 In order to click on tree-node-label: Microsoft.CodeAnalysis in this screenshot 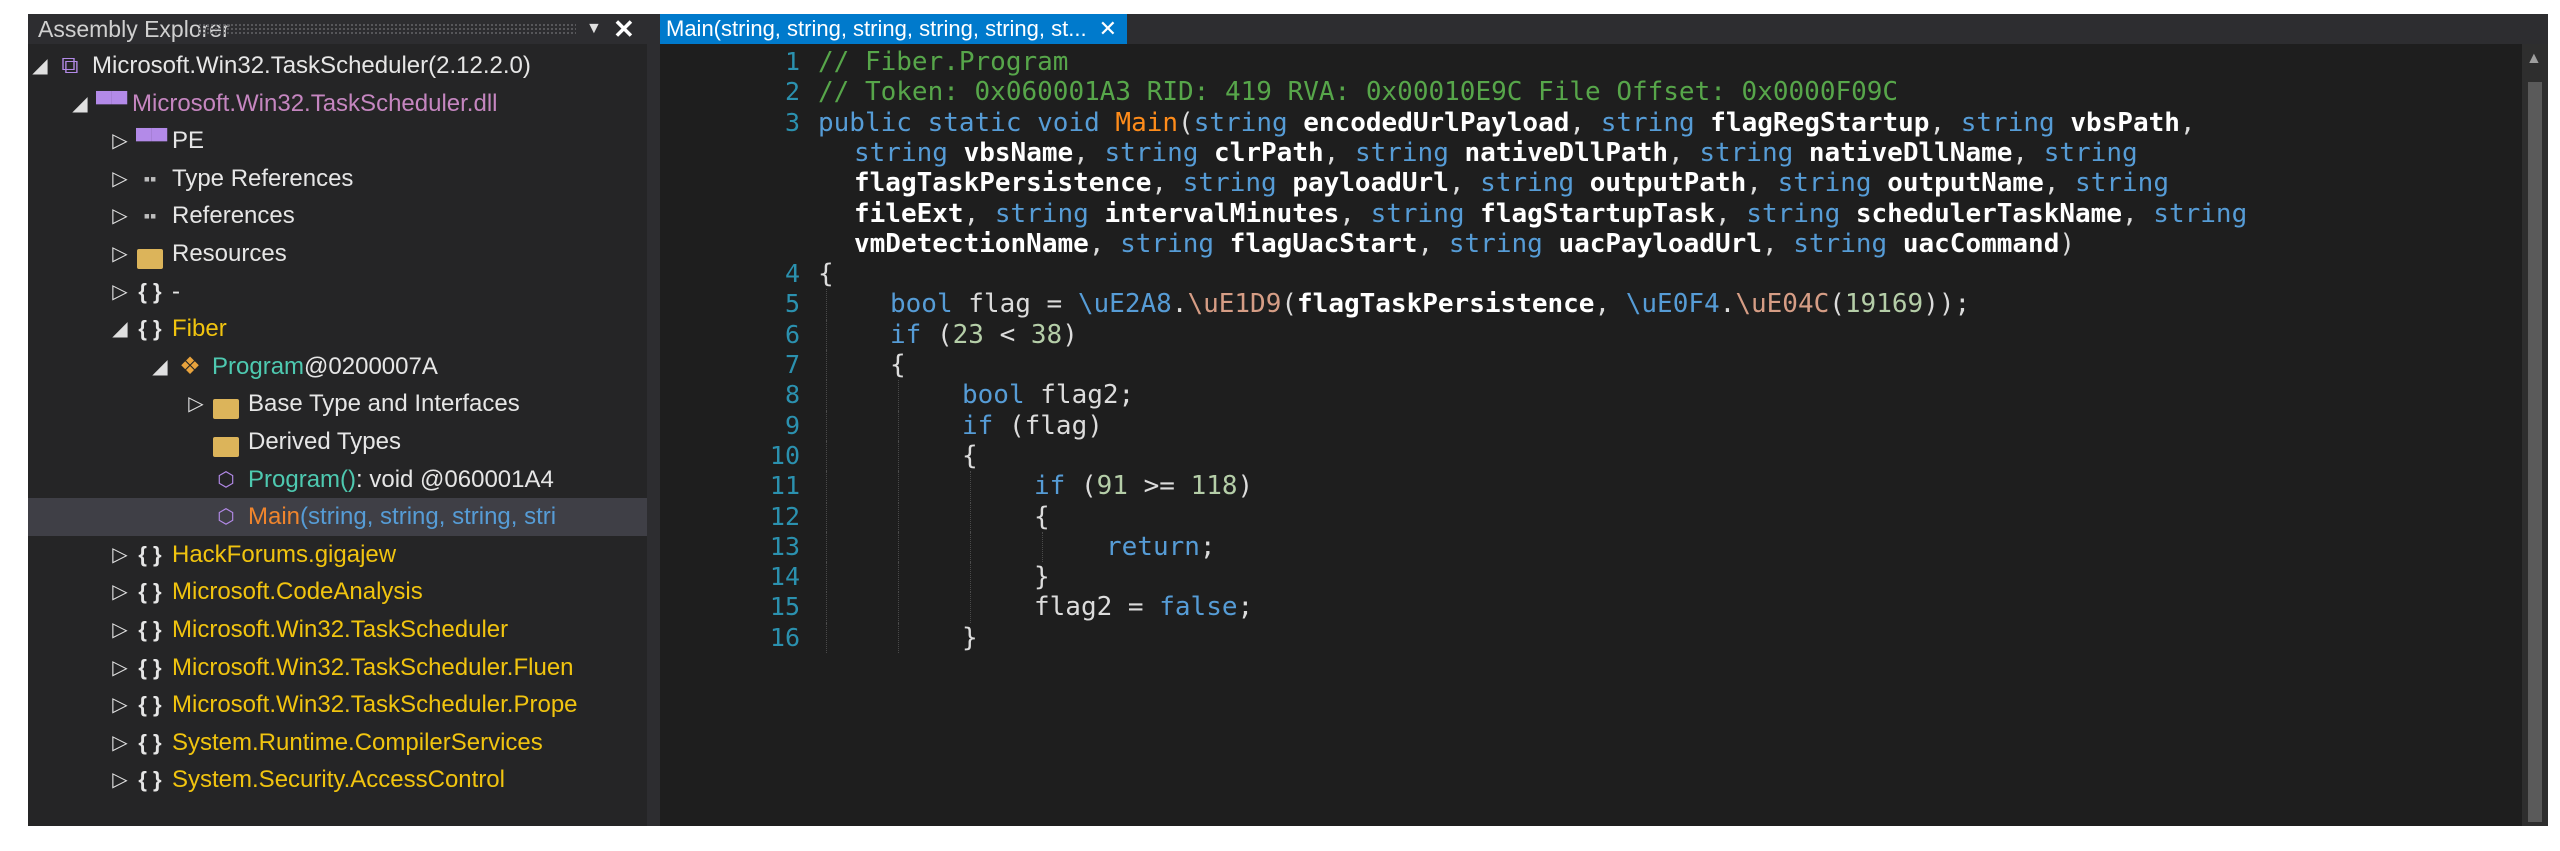, I will do `click(297, 592)`.